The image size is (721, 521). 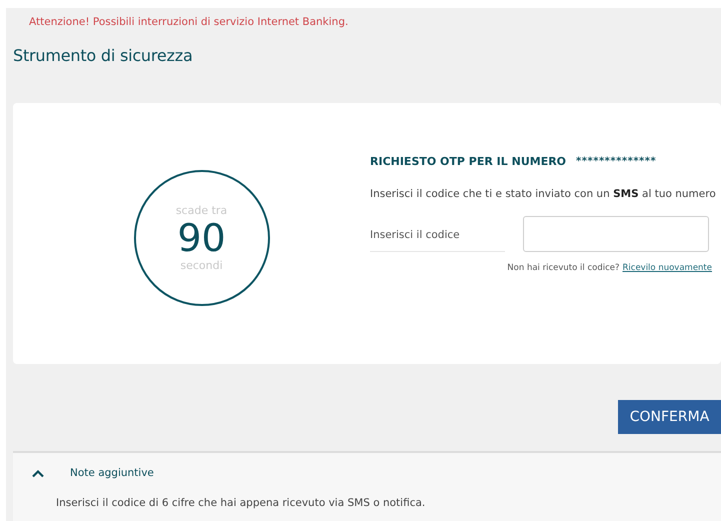 What do you see at coordinates (667, 268) in the screenshot?
I see `resend-link: Ricevilo nuovamente` at bounding box center [667, 268].